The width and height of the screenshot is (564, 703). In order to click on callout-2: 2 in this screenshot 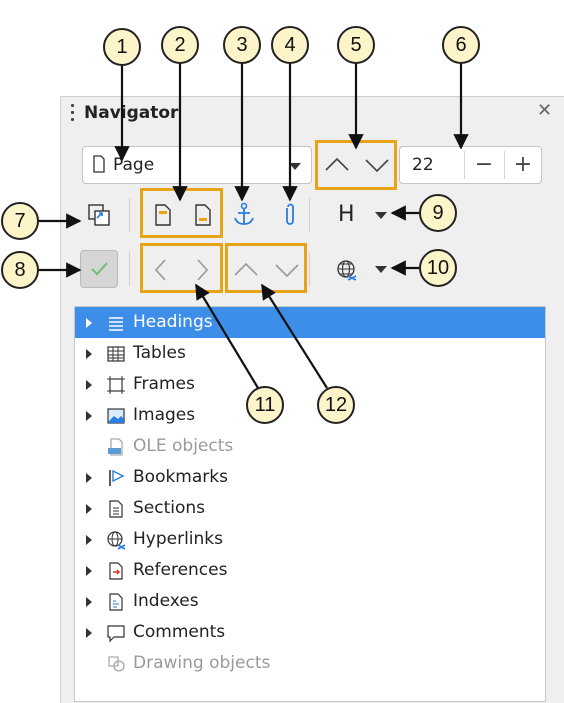, I will do `click(180, 45)`.